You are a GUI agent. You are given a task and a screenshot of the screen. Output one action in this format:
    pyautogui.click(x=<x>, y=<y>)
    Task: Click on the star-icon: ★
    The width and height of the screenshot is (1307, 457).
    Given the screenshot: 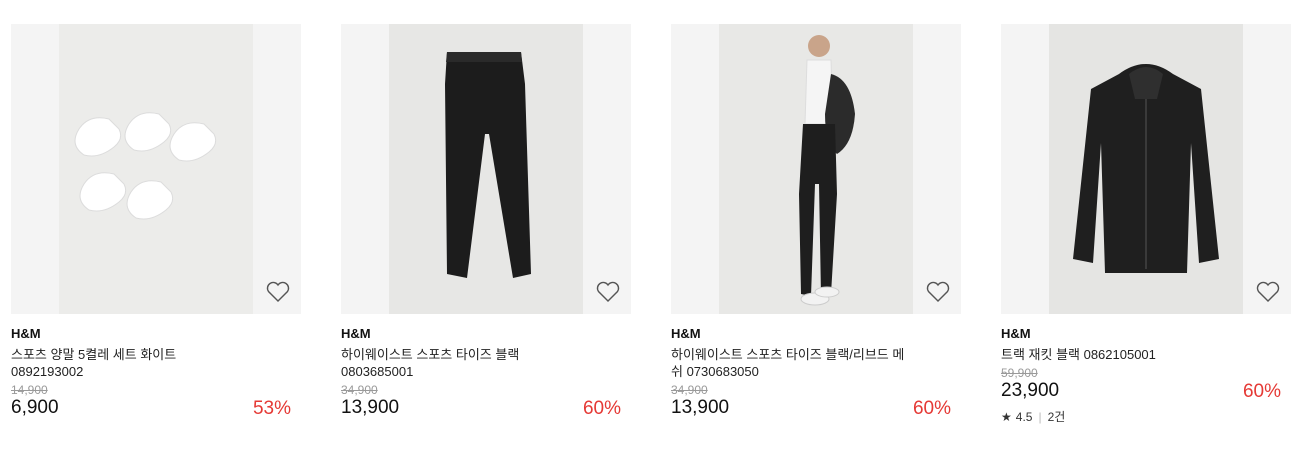 What is the action you would take?
    pyautogui.click(x=1006, y=416)
    